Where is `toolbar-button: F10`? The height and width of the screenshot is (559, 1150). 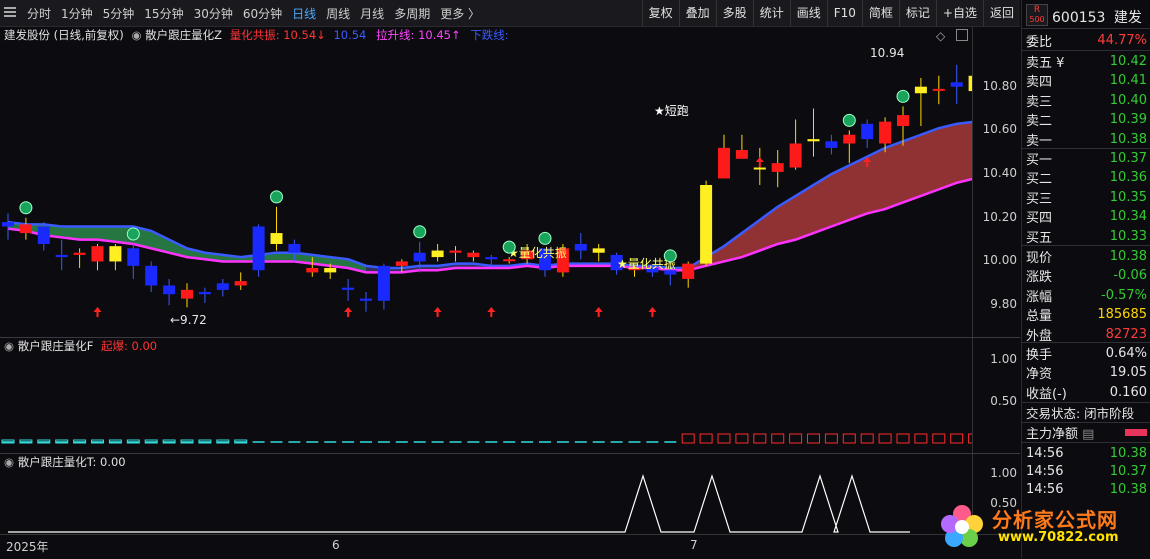
toolbar-button: F10 is located at coordinates (844, 13).